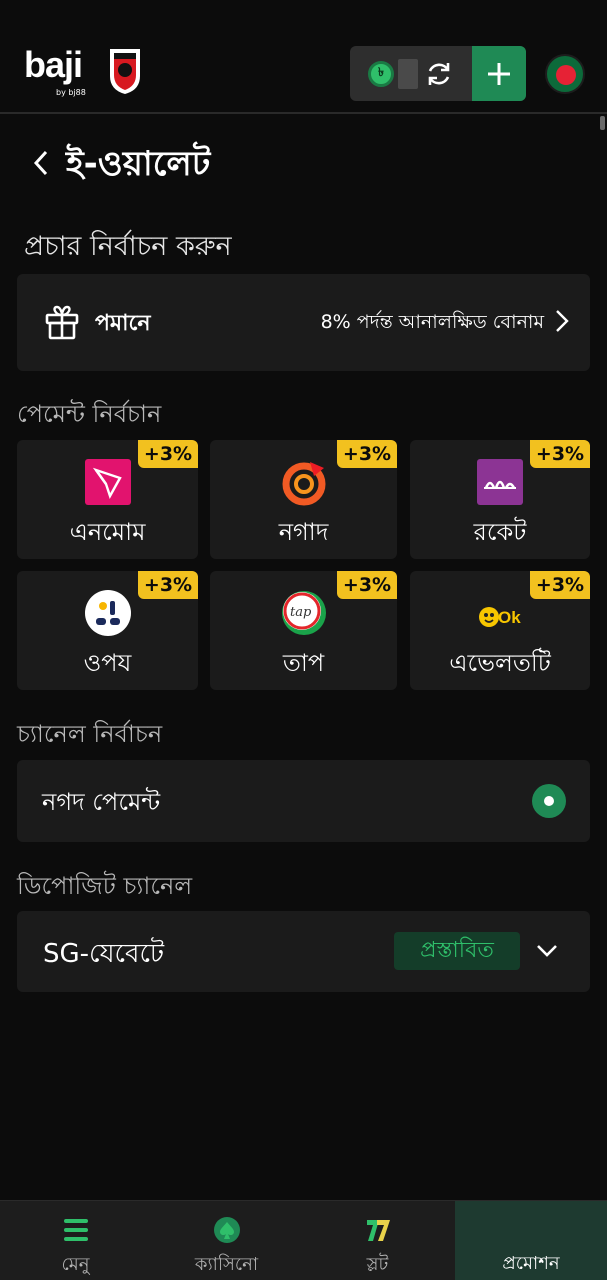 Image resolution: width=607 pixels, height=1280 pixels. I want to click on upay-logo-icon, so click(107, 613).